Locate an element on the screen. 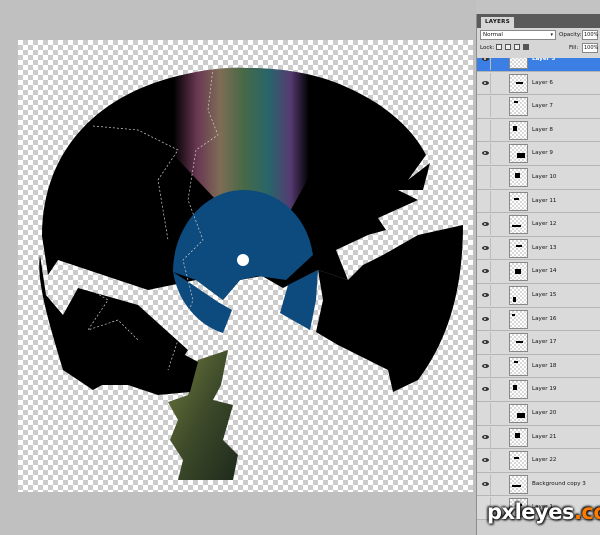 The image size is (600, 535). layer-name: Layer 13 is located at coordinates (544, 247).